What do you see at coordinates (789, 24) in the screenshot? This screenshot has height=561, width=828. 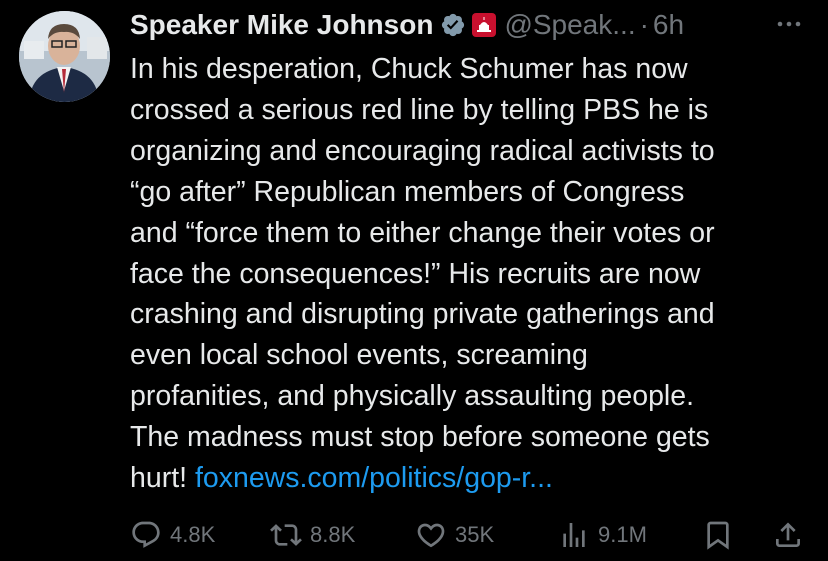 I see `more-icon` at bounding box center [789, 24].